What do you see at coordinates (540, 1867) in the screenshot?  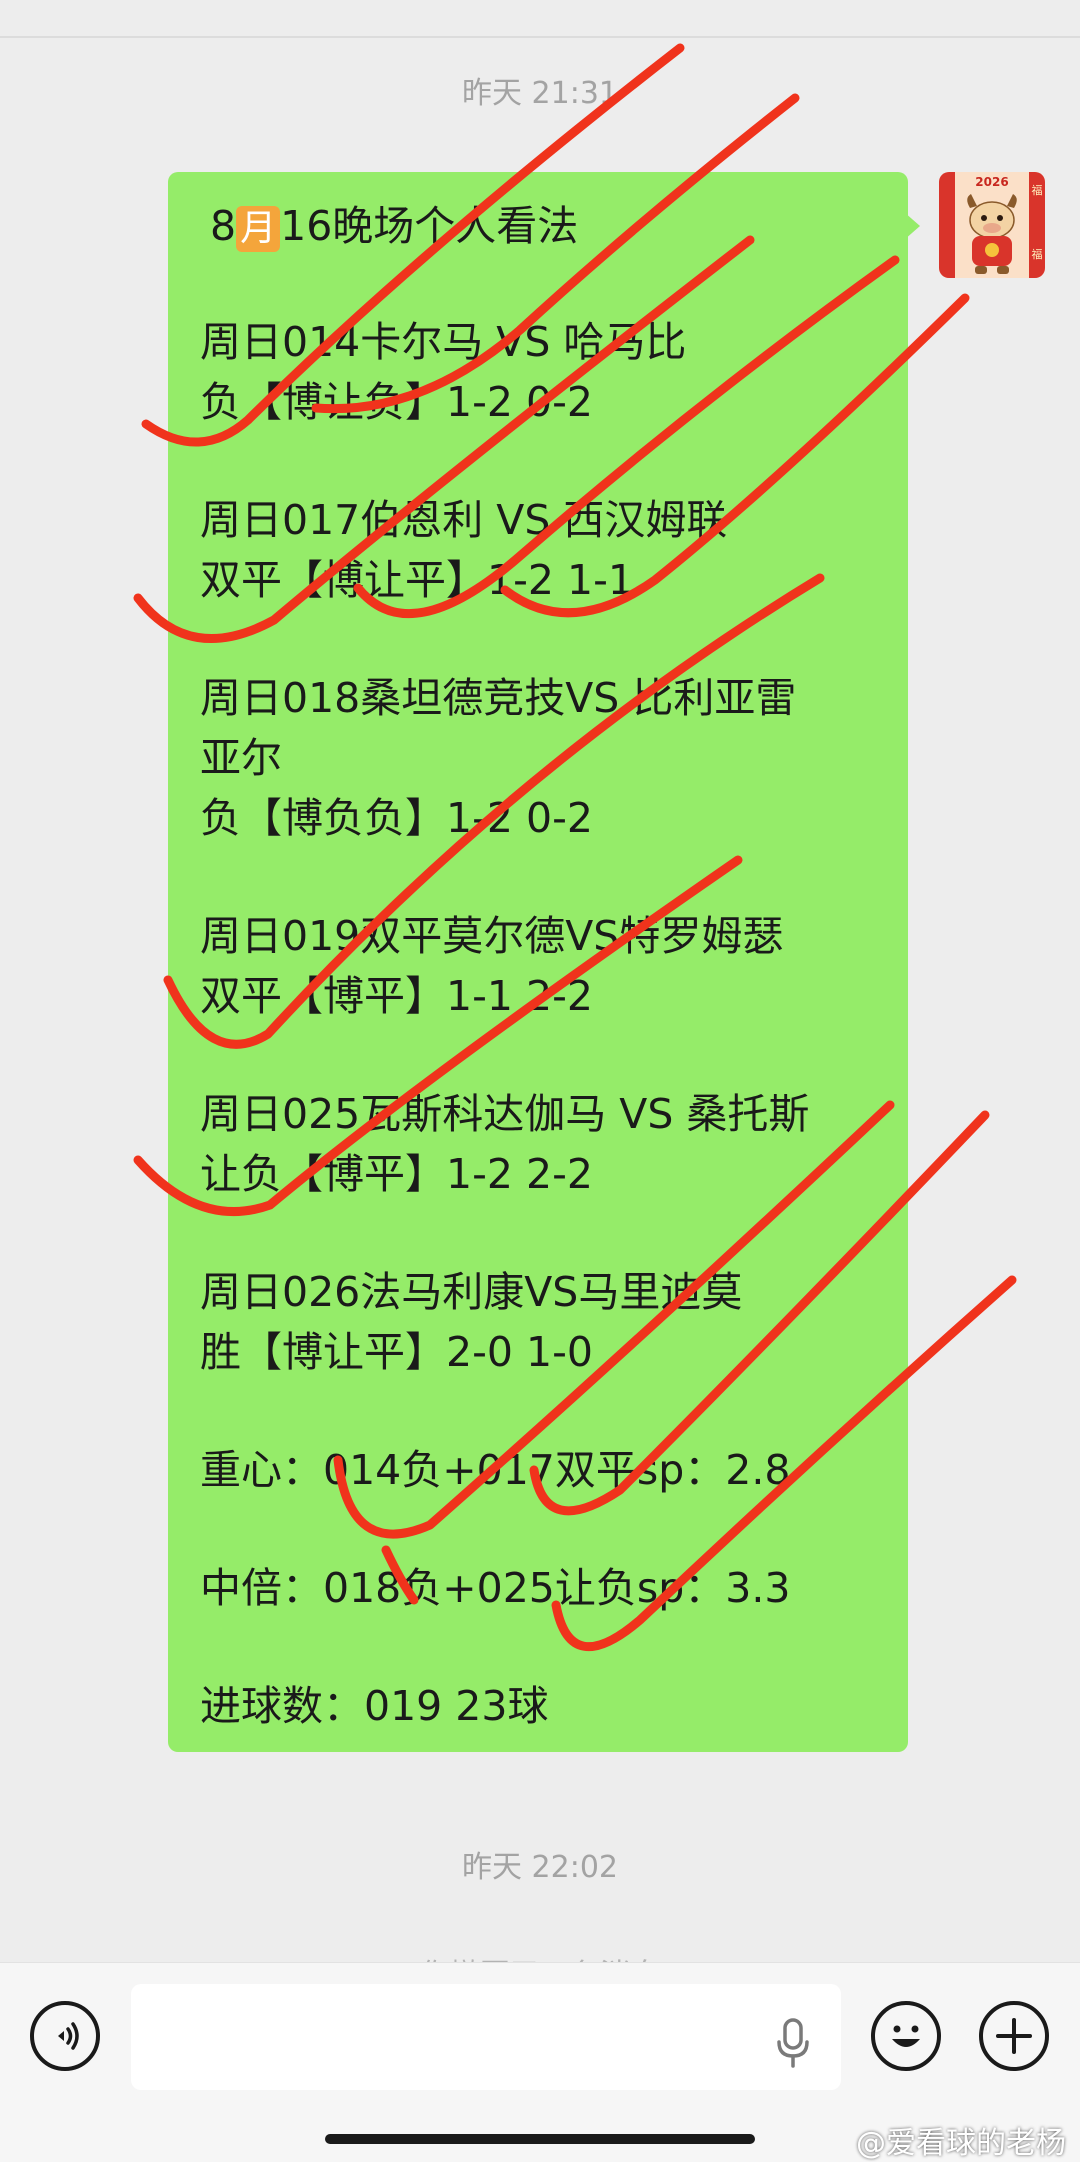 I see `chat-timestamp: 昨天 22:02` at bounding box center [540, 1867].